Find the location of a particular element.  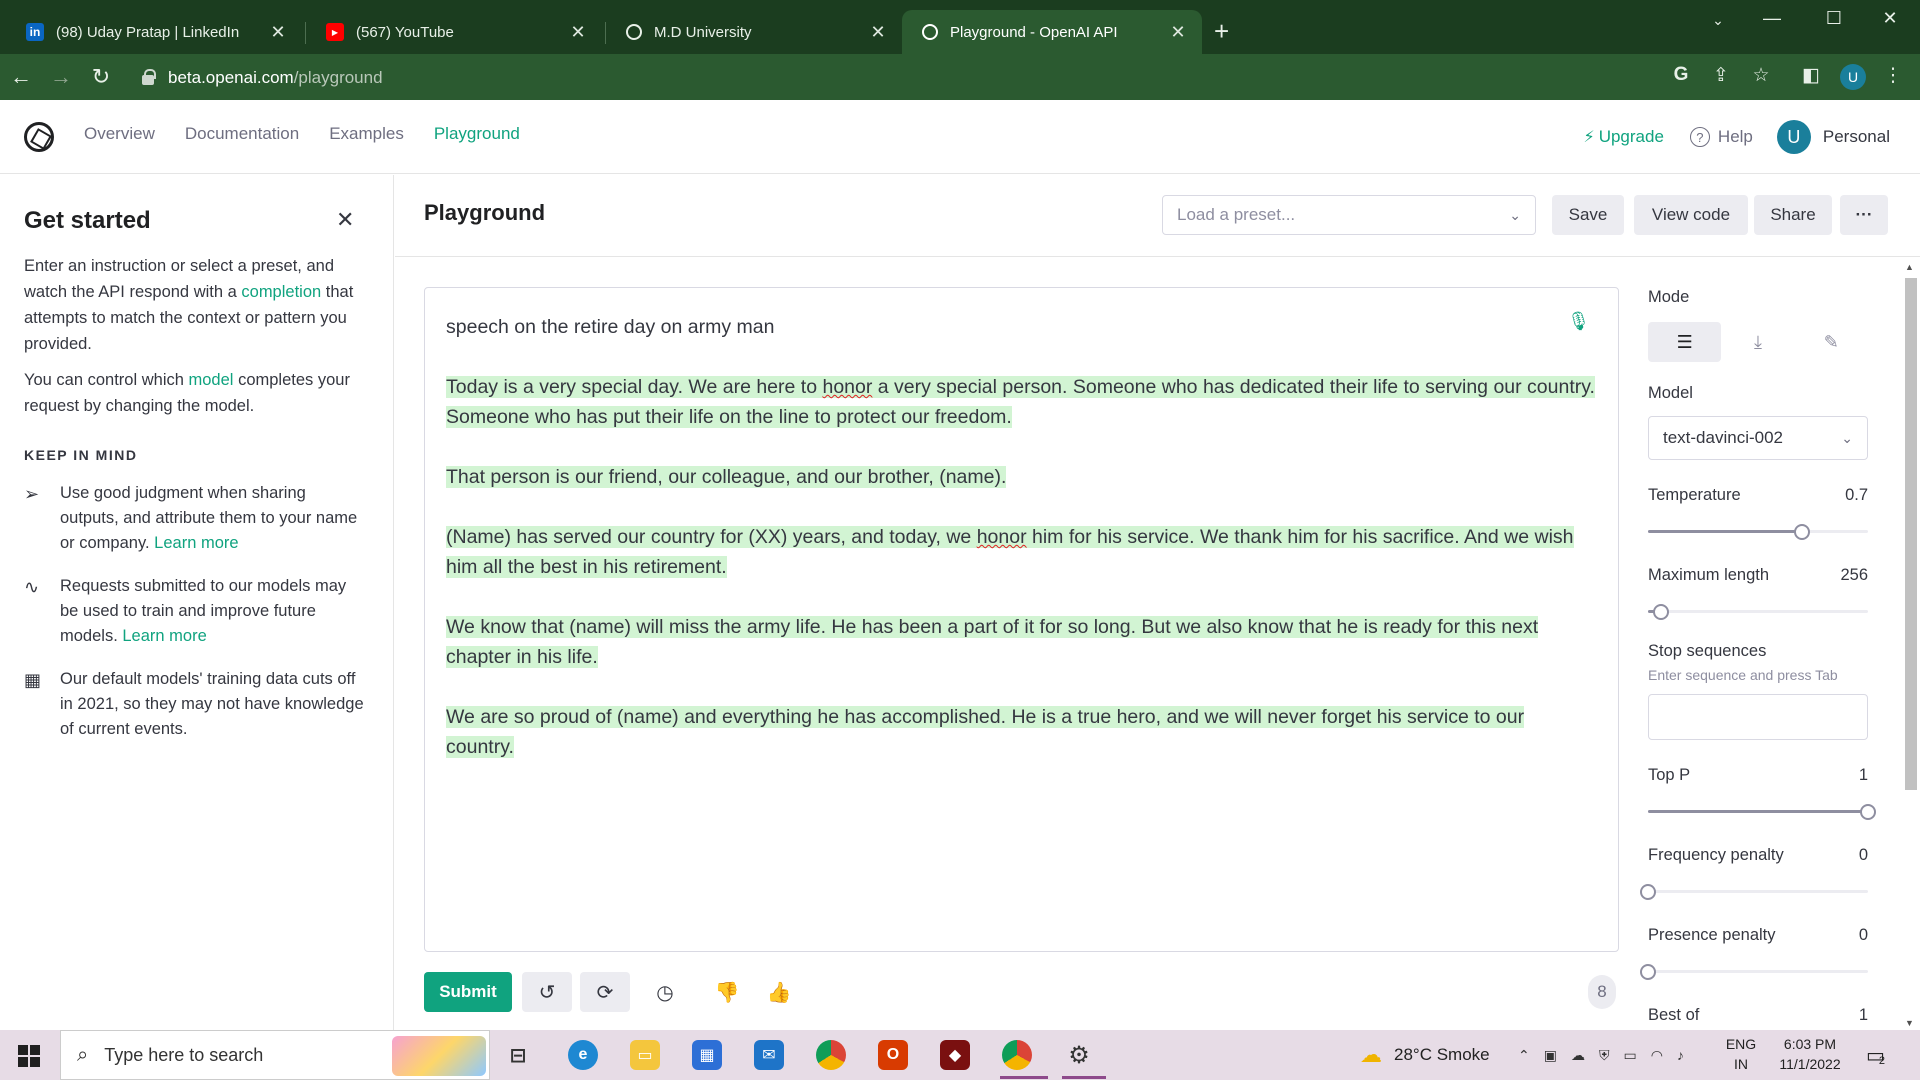

weather-widget: ☁ 28°C Smoke is located at coordinates (1425, 1055).